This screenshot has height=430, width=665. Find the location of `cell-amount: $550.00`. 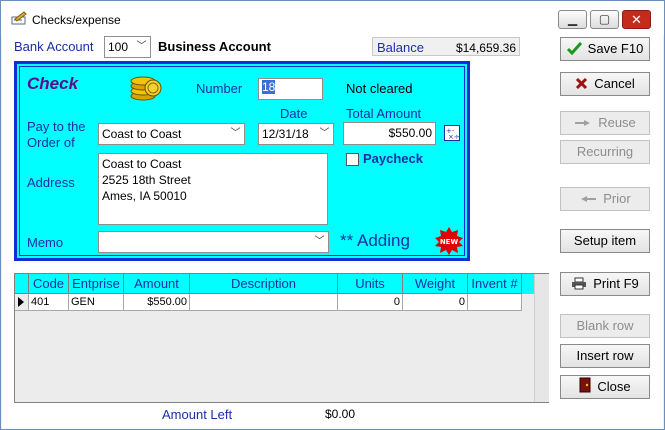

cell-amount: $550.00 is located at coordinates (157, 302).